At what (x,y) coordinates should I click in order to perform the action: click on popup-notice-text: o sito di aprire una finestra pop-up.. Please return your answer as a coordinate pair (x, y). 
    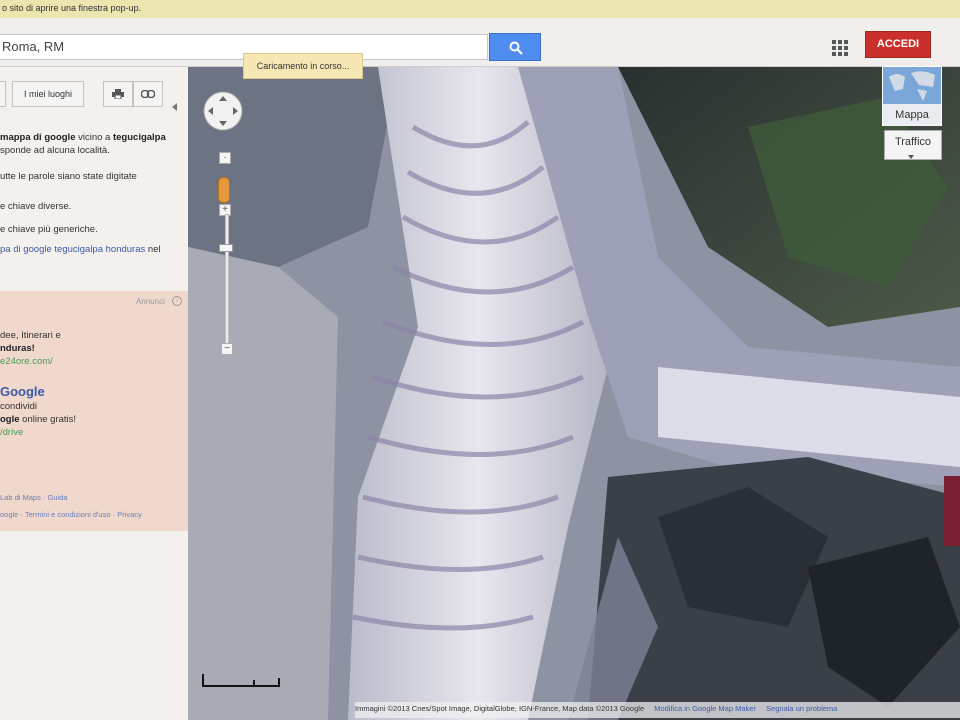
    Looking at the image, I should click on (72, 8).